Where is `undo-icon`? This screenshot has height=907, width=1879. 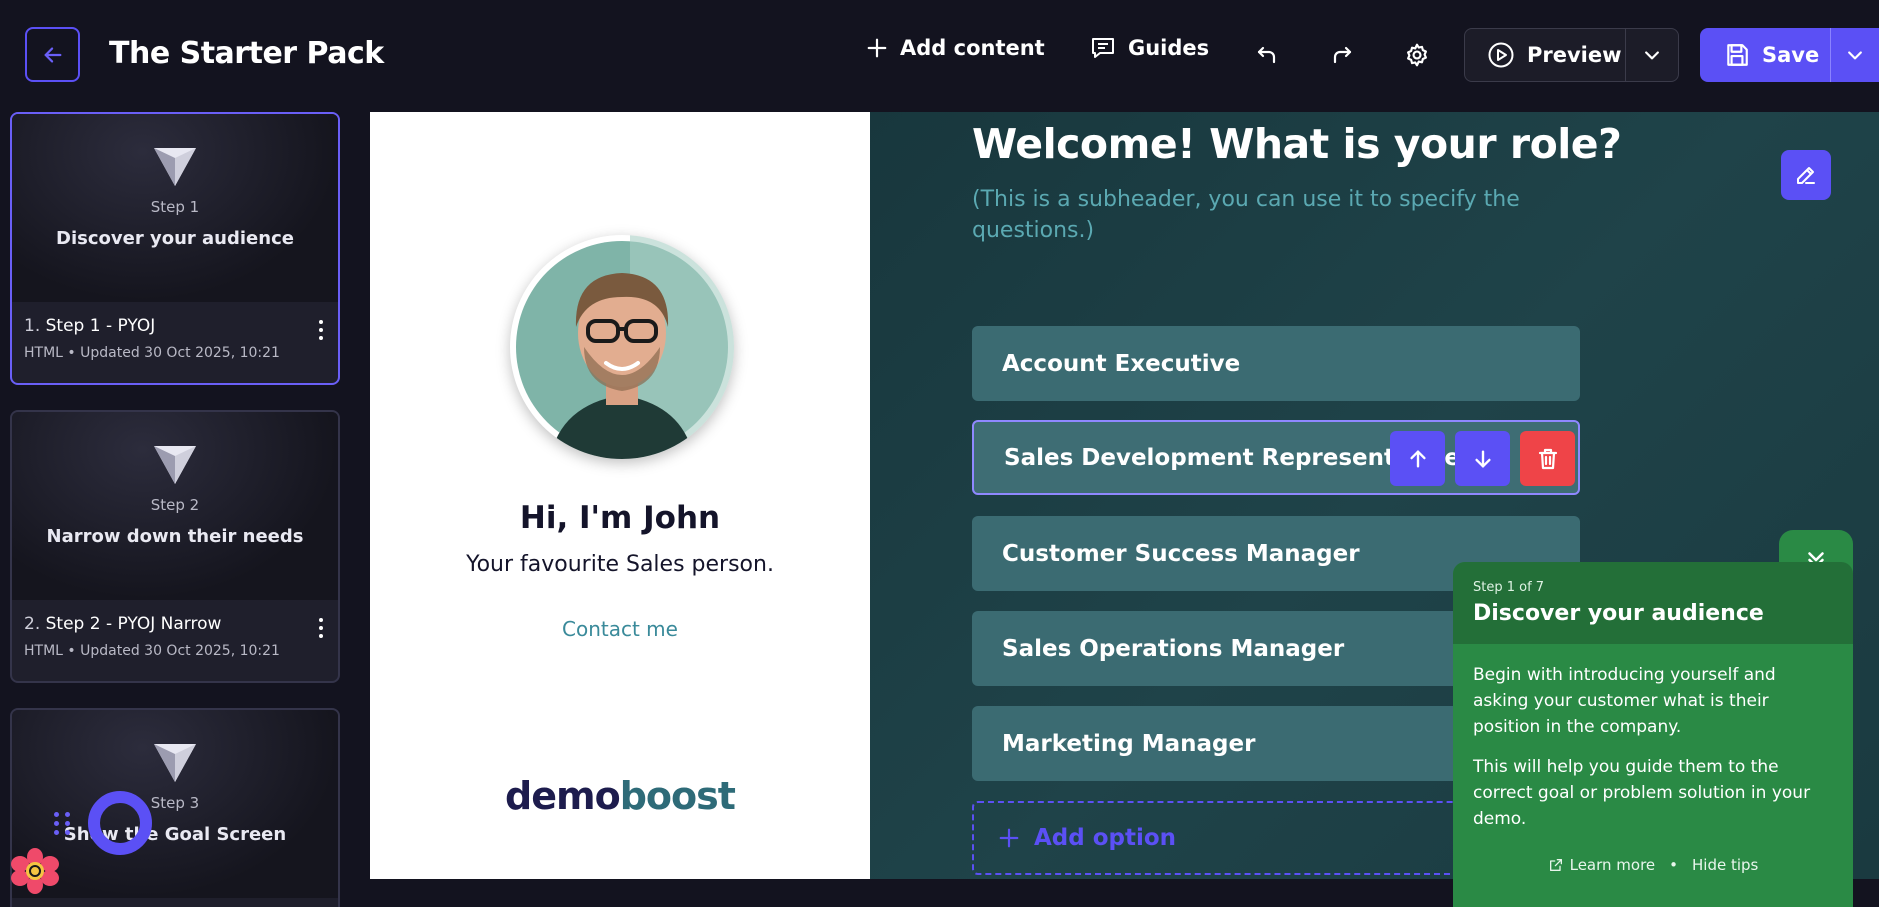
undo-icon is located at coordinates (1266, 55).